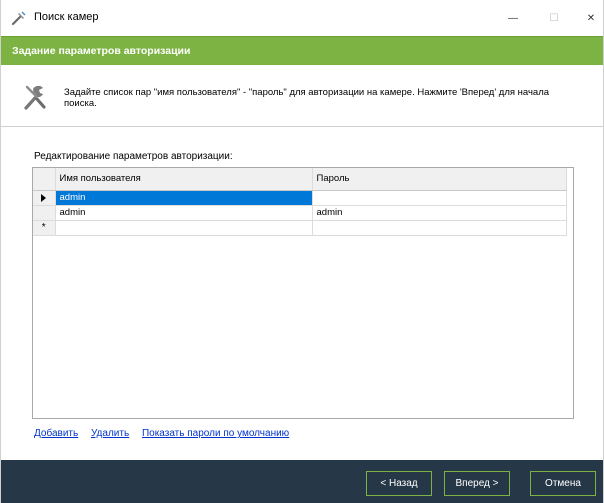 Image resolution: width=604 pixels, height=503 pixels. I want to click on password-cell, so click(439, 198).